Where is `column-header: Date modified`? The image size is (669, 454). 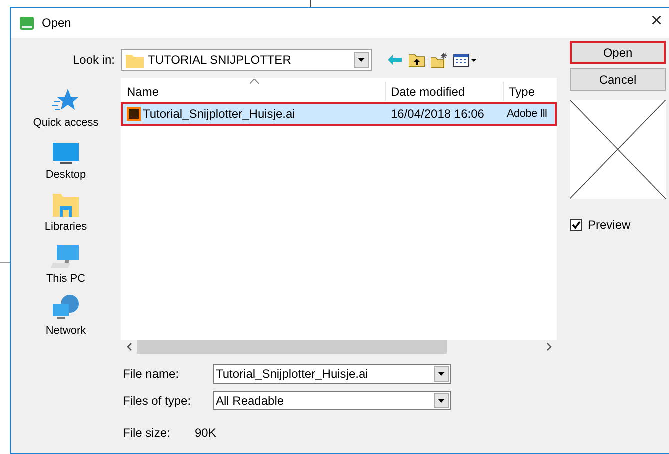 column-header: Date modified is located at coordinates (445, 91).